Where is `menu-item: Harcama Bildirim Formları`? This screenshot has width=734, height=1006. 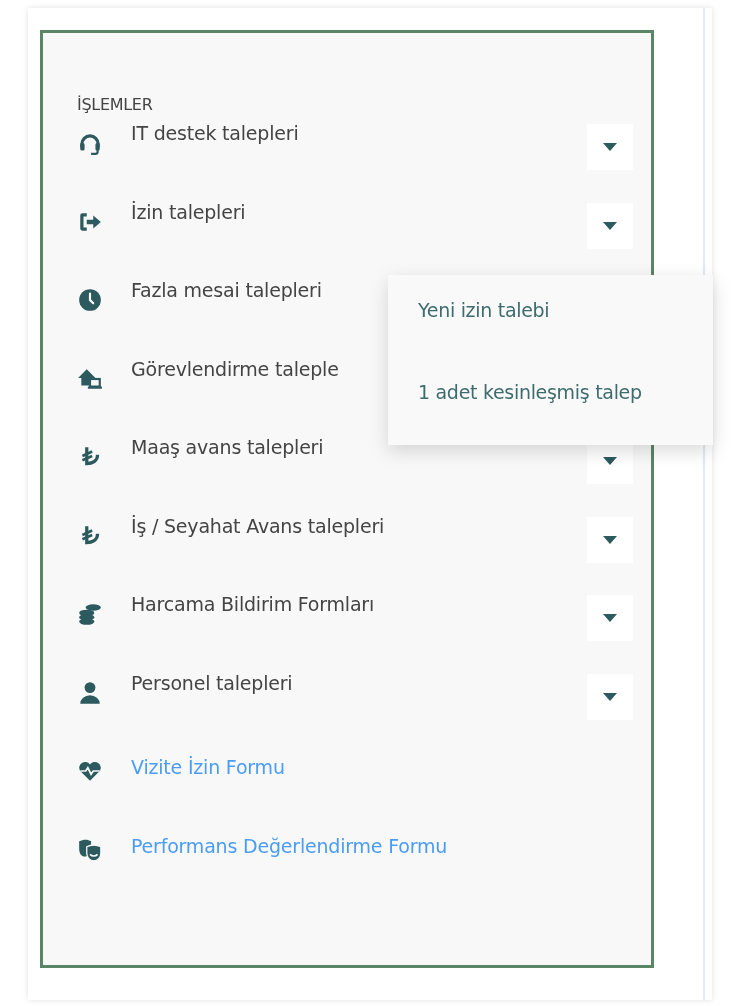 menu-item: Harcama Bildirim Formları is located at coordinates (359, 604).